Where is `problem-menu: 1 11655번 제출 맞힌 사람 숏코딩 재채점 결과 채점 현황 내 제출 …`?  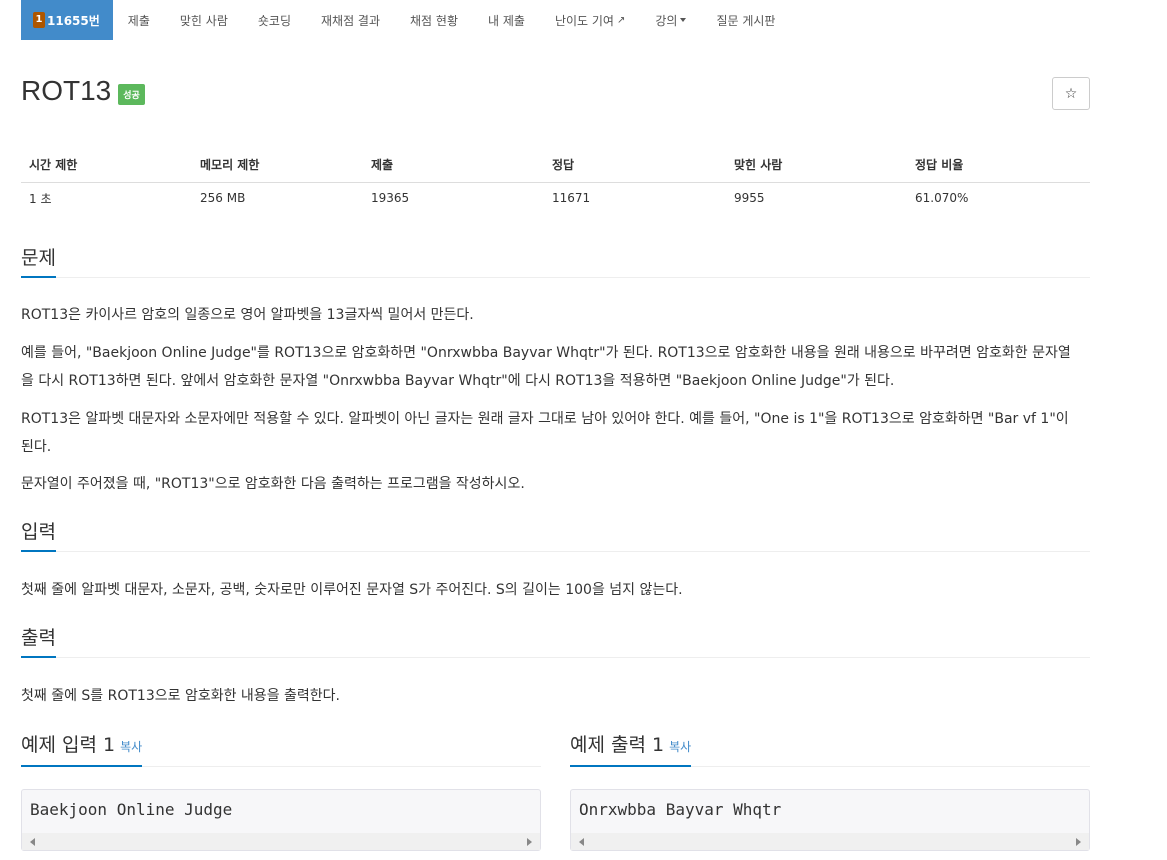 problem-menu: 1 11655번 제출 맞힌 사람 숏코딩 재채점 결과 채점 현황 내 제출 … is located at coordinates (405, 20).